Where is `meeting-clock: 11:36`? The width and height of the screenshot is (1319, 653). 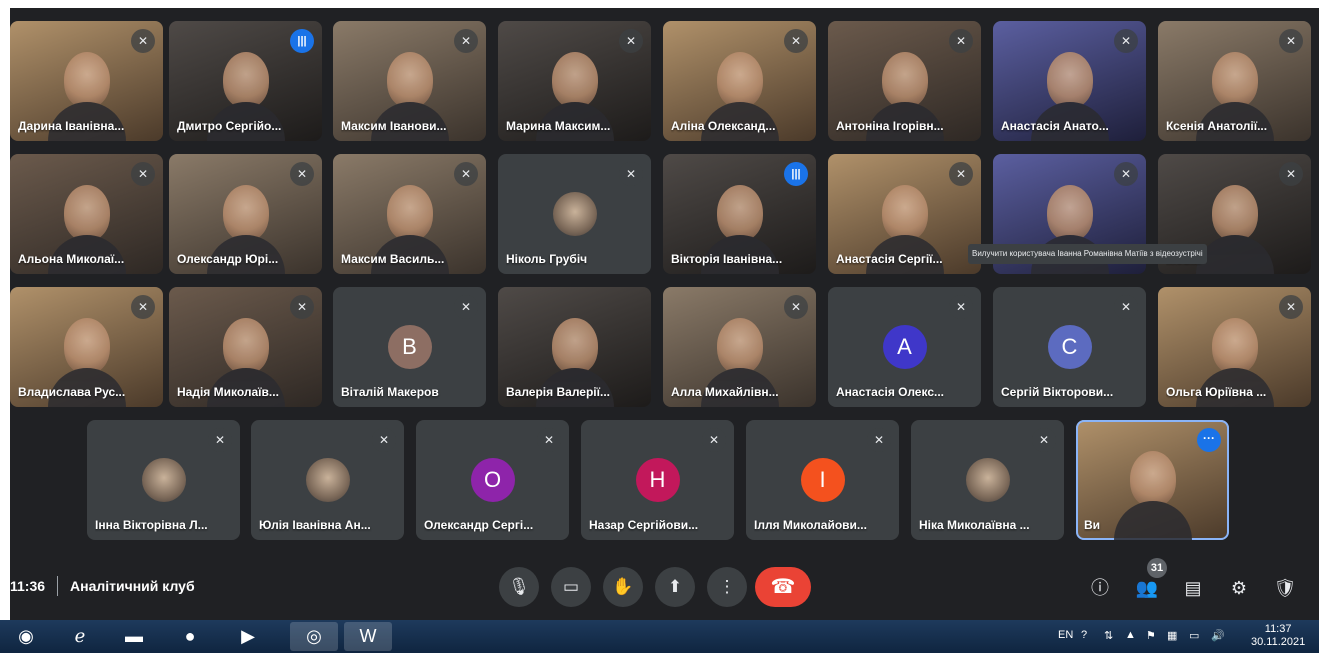
meeting-clock: 11:36 is located at coordinates (28, 586).